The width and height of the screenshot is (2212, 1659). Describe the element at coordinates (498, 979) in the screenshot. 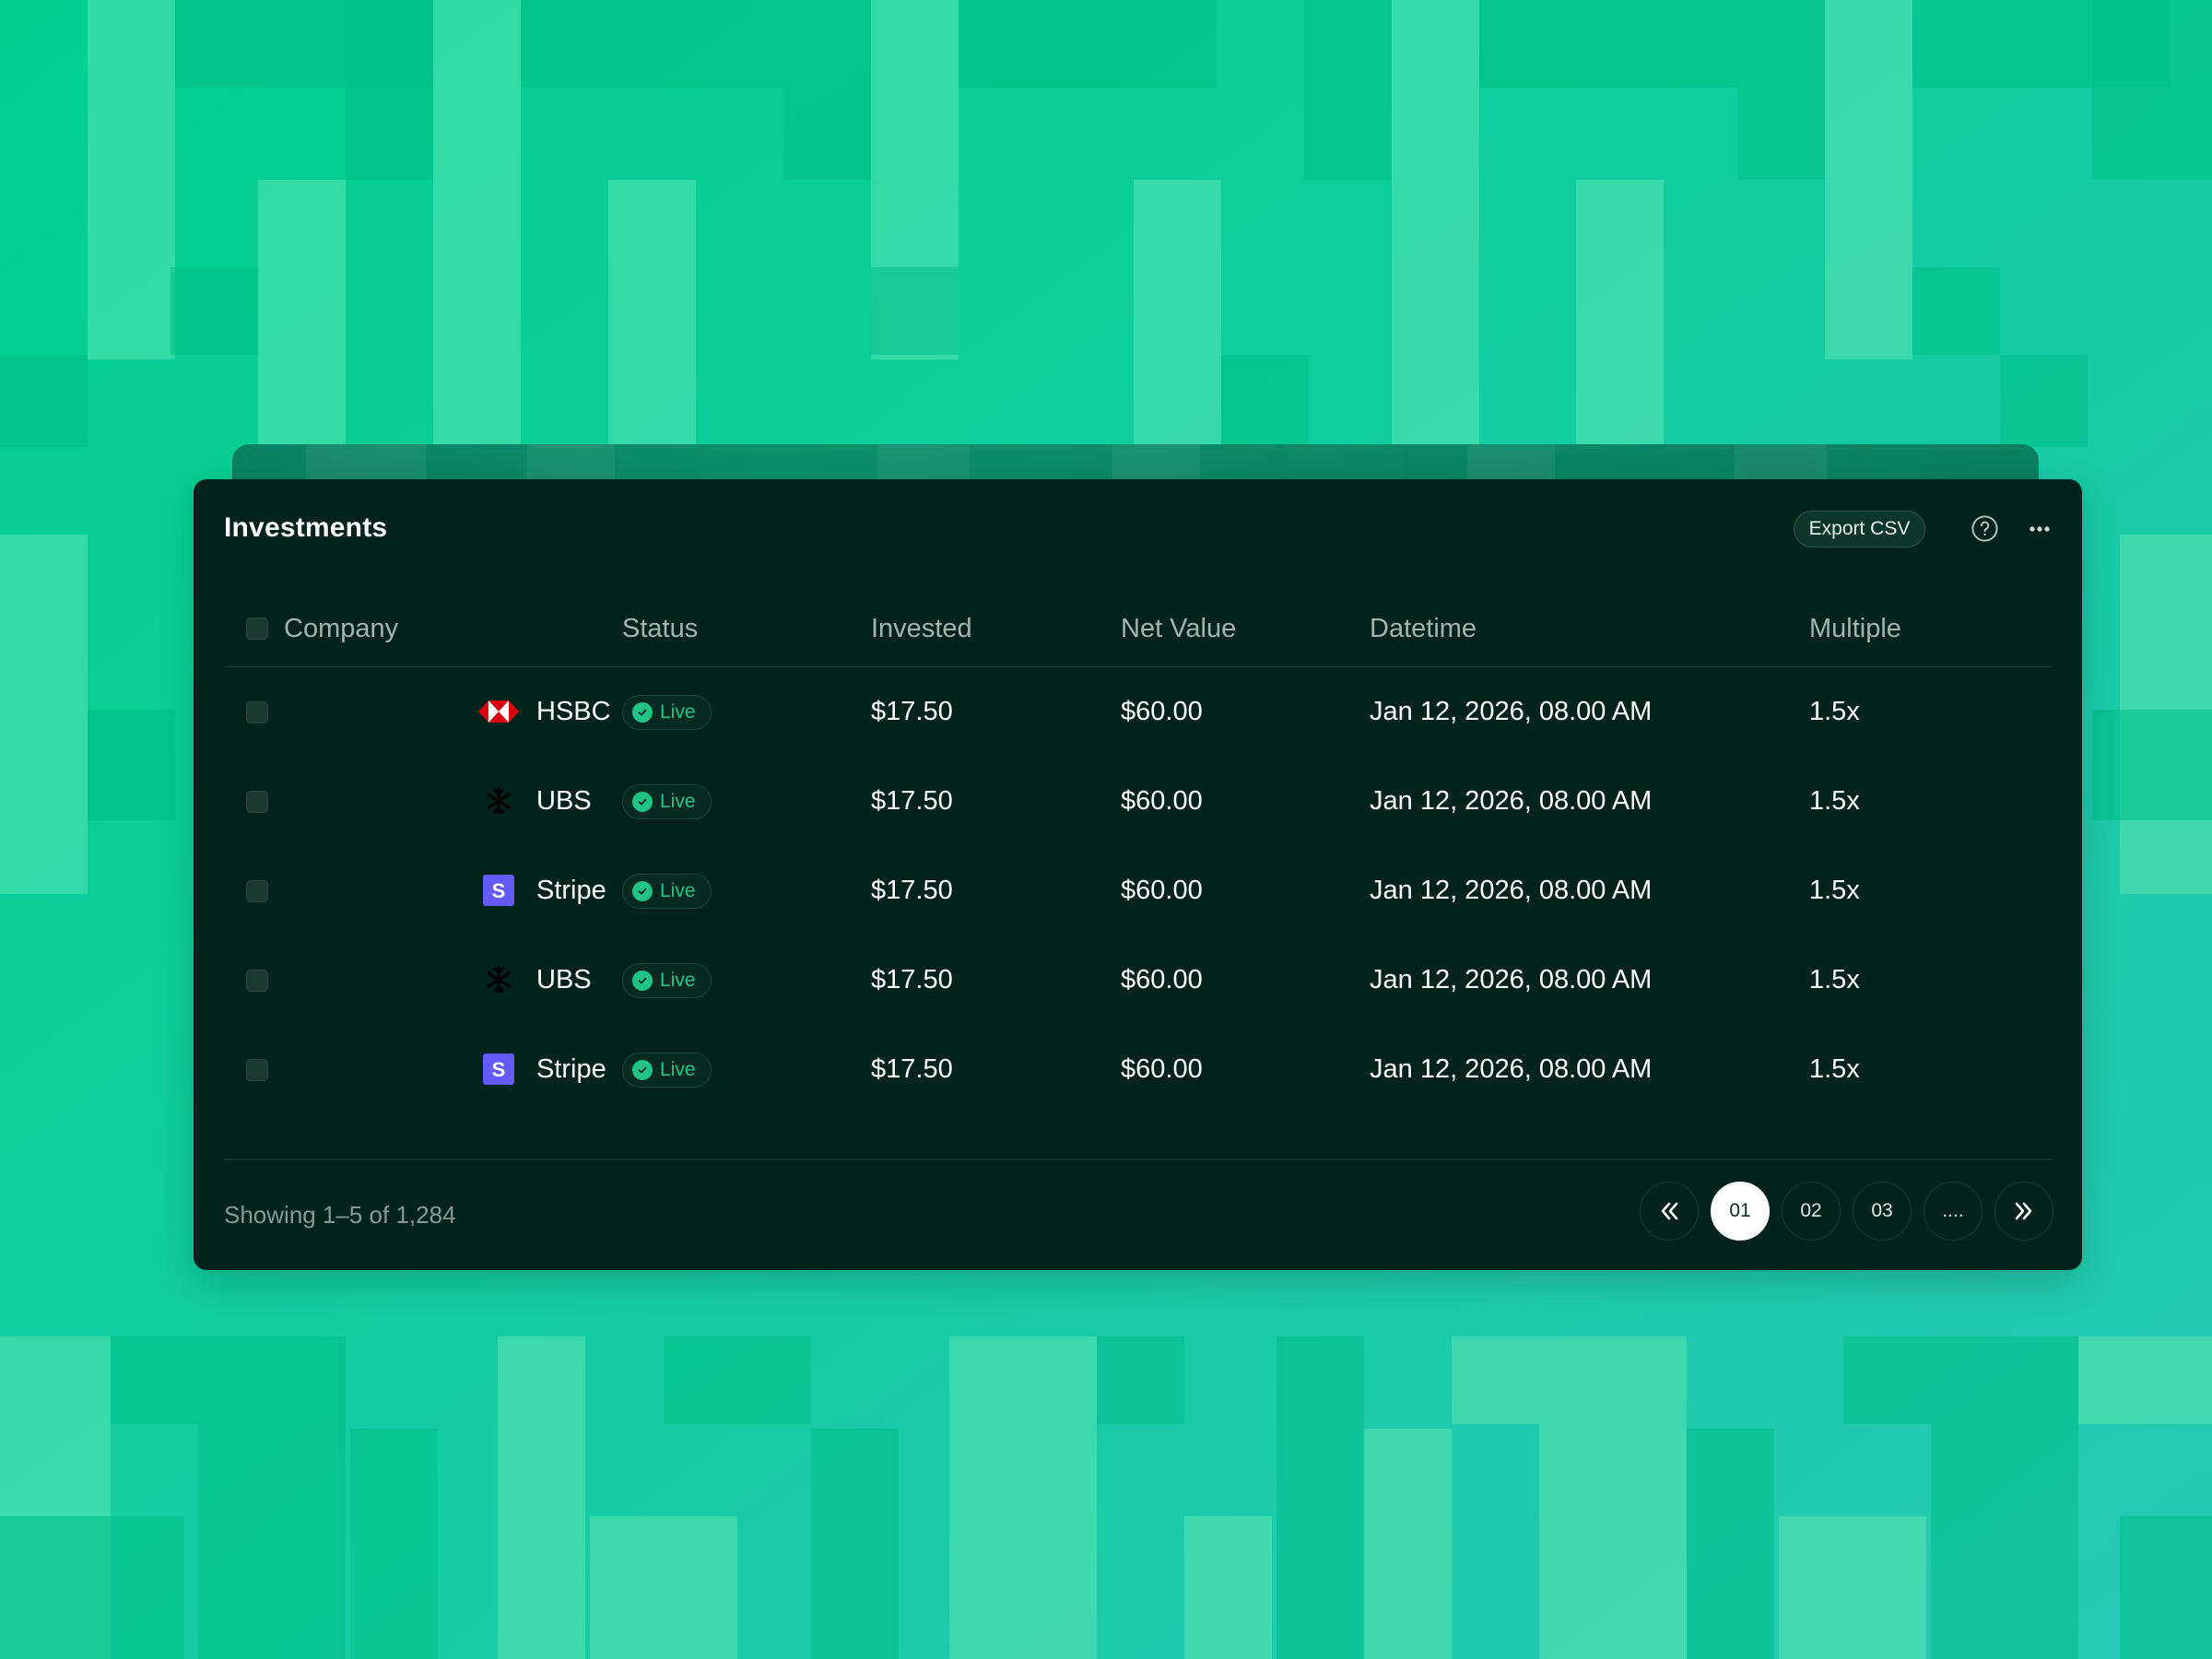

I see `ubs-logo-icon` at that location.